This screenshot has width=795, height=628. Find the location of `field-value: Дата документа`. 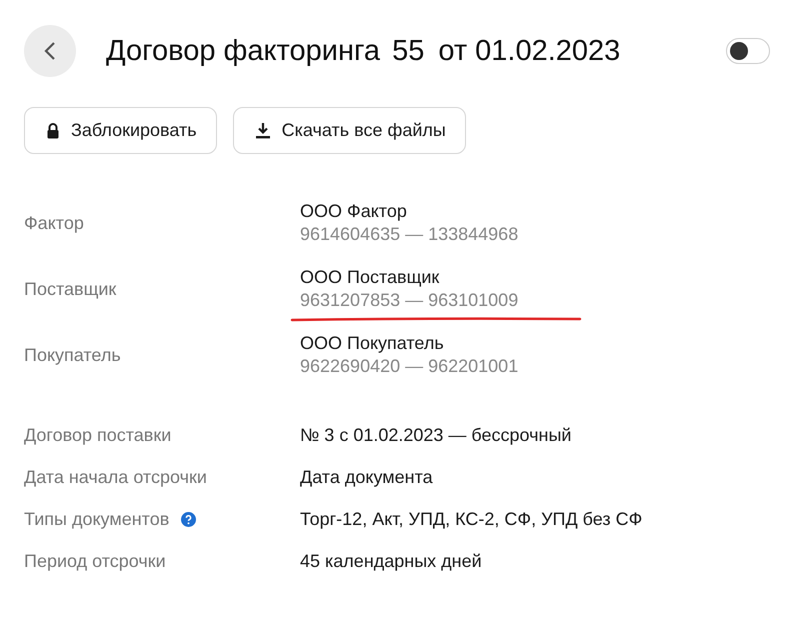

field-value: Дата документа is located at coordinates (366, 477).